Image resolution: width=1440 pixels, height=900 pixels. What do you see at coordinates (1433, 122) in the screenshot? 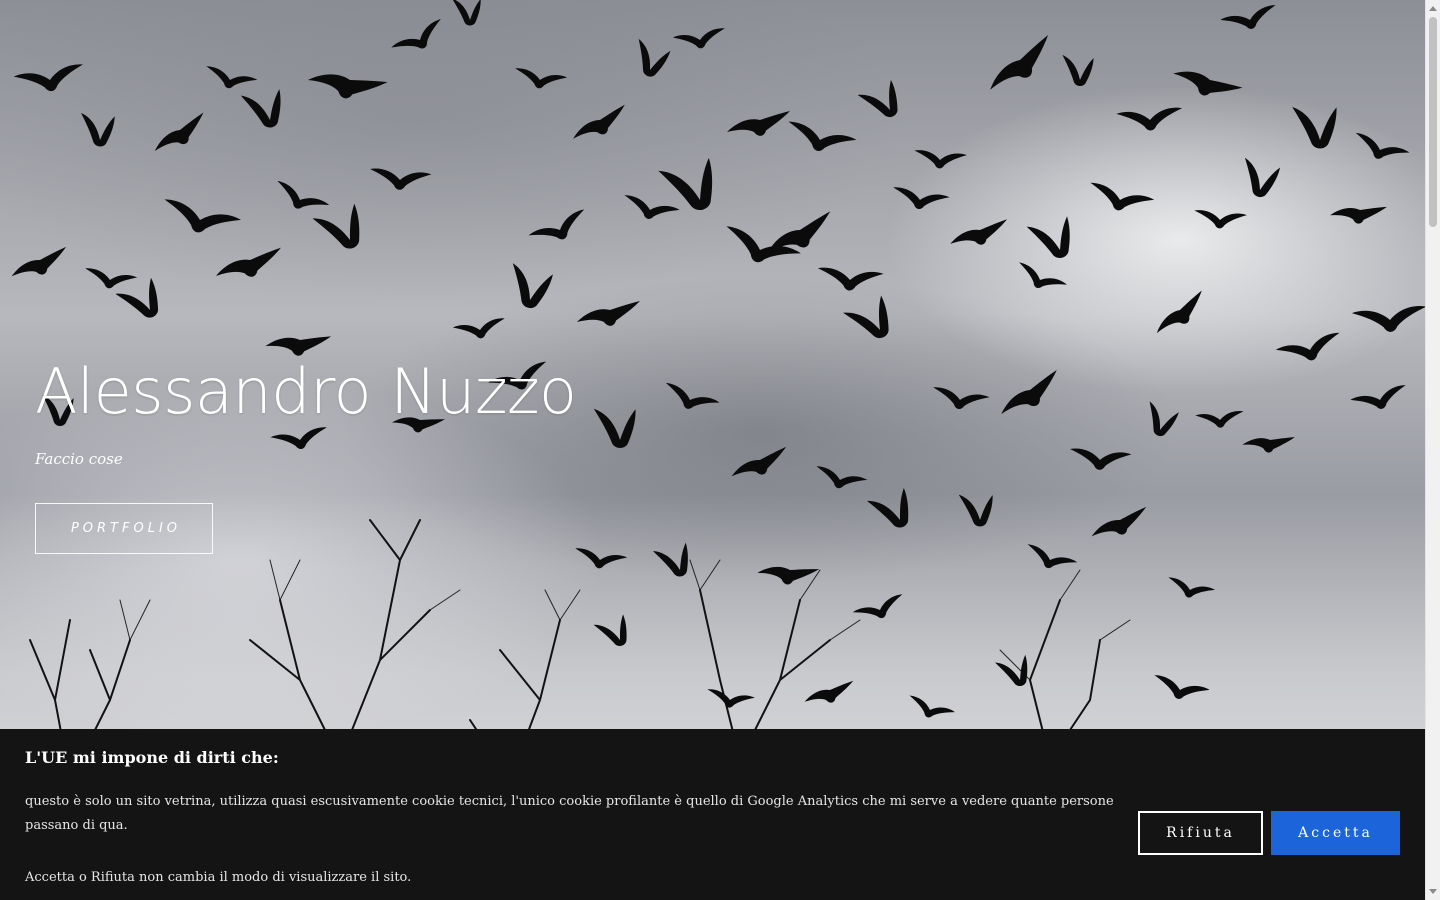
I see `scrollbar-thumb` at bounding box center [1433, 122].